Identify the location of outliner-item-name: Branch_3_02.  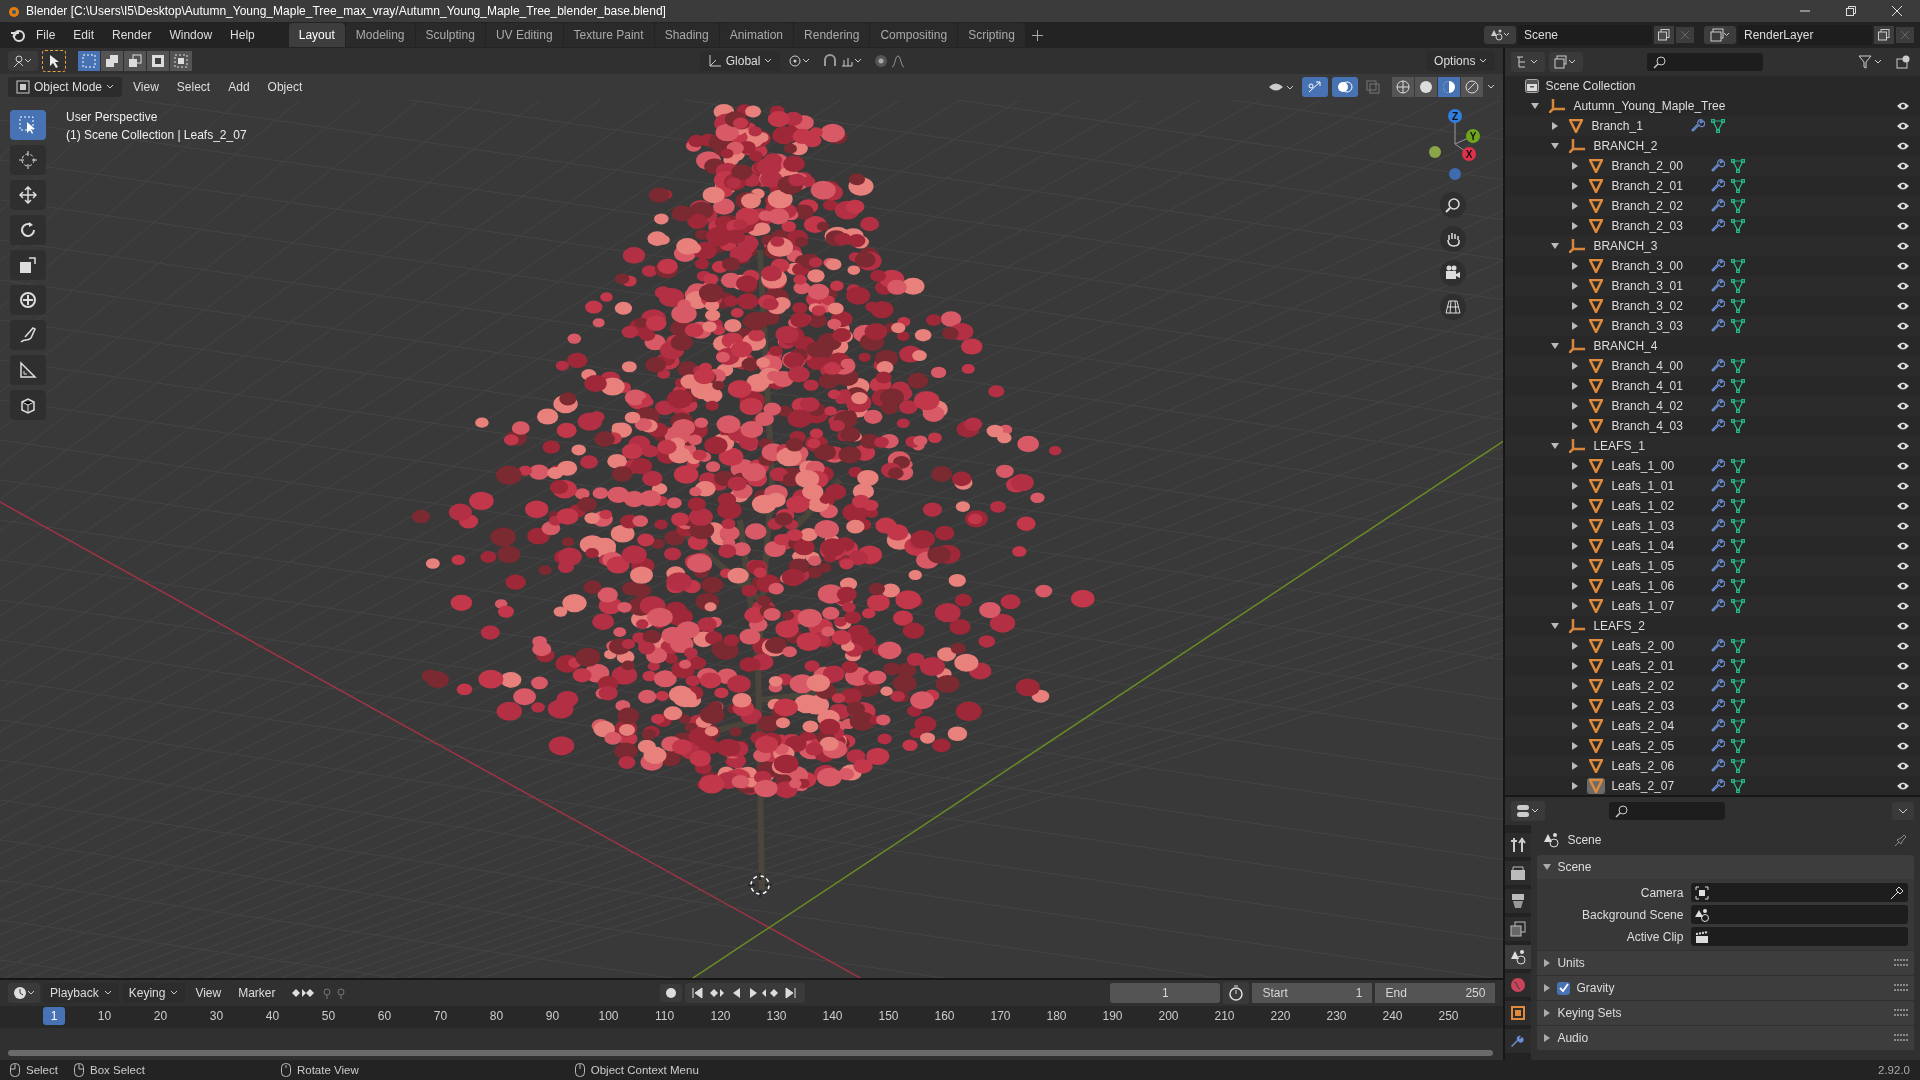
(1658, 306).